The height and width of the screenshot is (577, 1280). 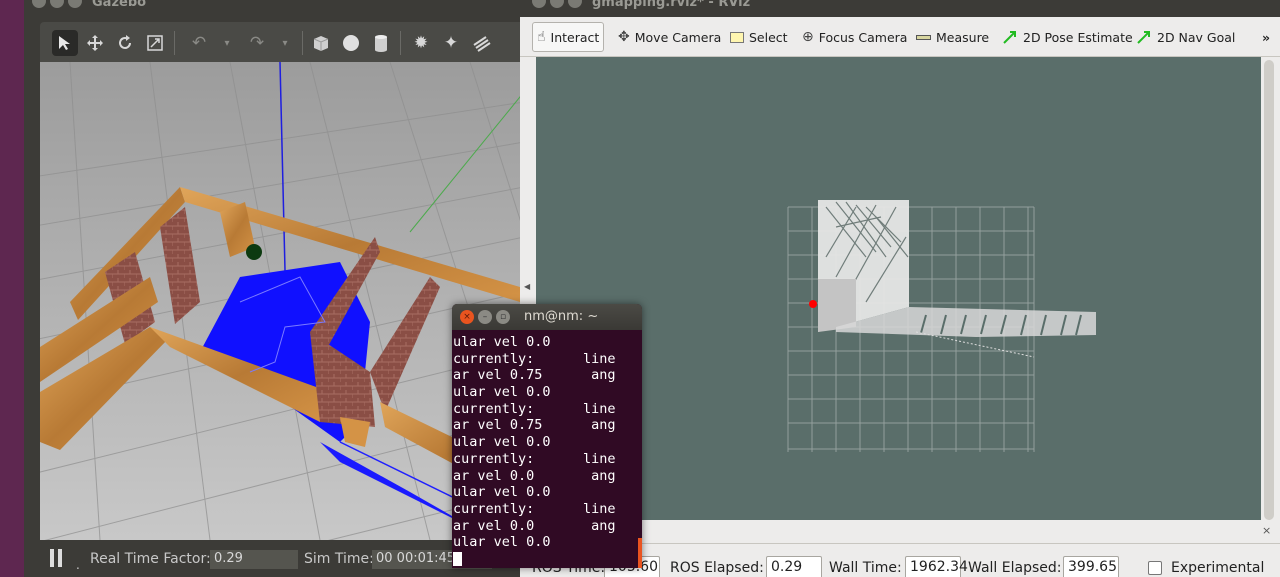 I want to click on select-label: Select, so click(x=768, y=37).